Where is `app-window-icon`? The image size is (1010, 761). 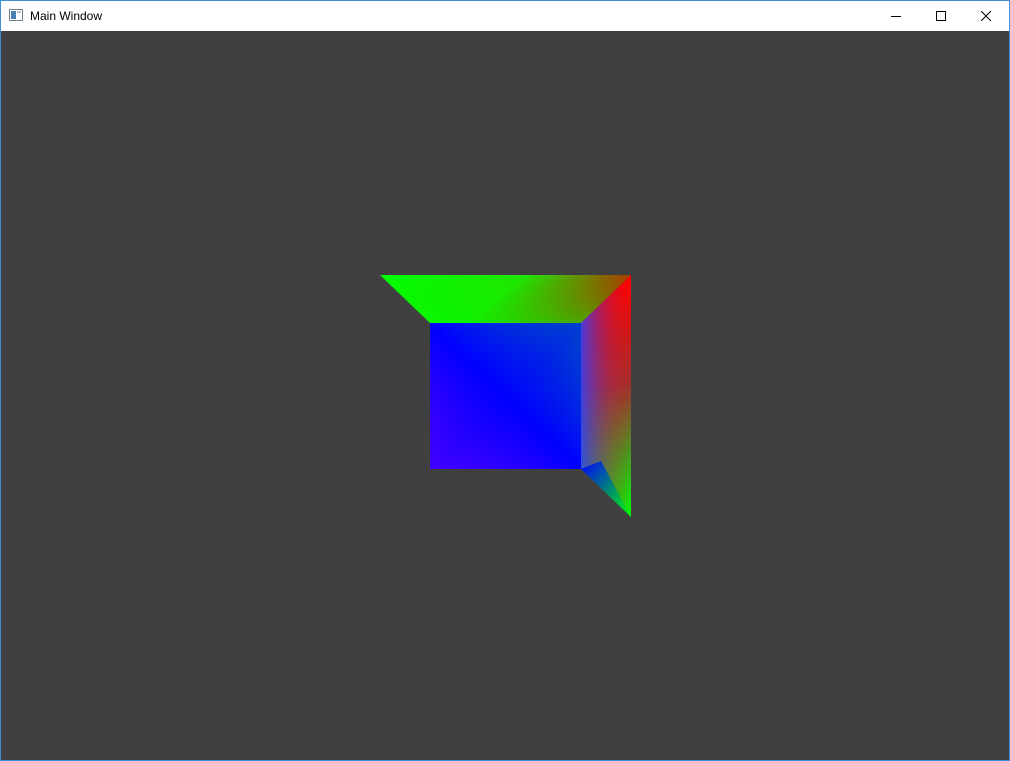 app-window-icon is located at coordinates (16, 15).